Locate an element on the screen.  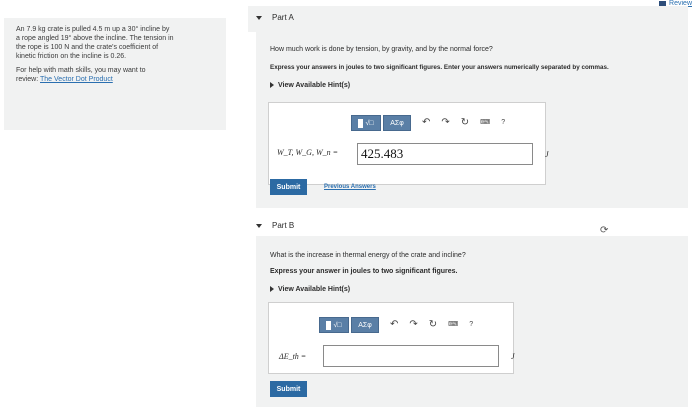
part-b-math-toolbar: √□ ΑΣφ ↶ ↷ ↻ ⌨ ? is located at coordinates (396, 325).